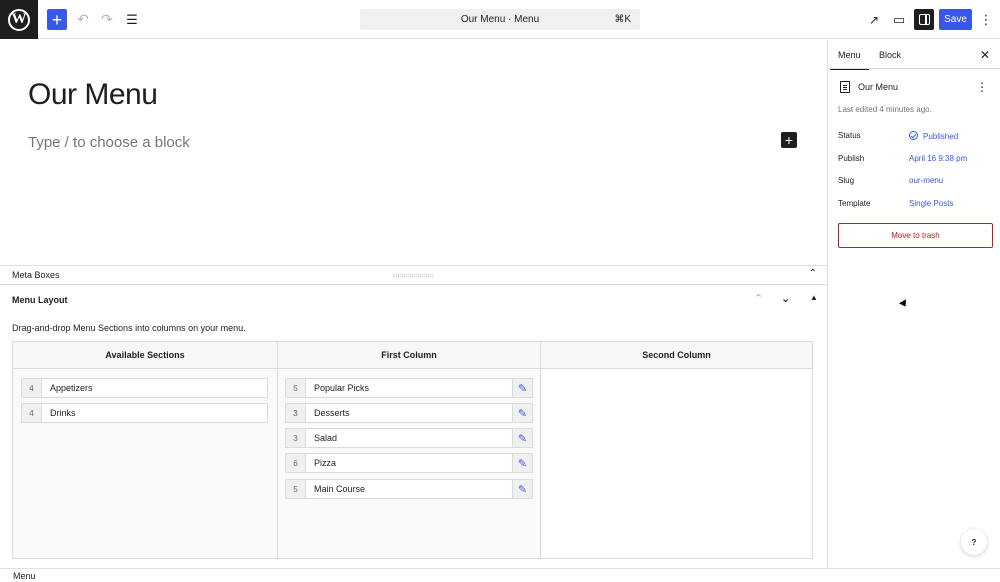 The image size is (1000, 582). What do you see at coordinates (849, 135) in the screenshot?
I see `status-label: Status` at bounding box center [849, 135].